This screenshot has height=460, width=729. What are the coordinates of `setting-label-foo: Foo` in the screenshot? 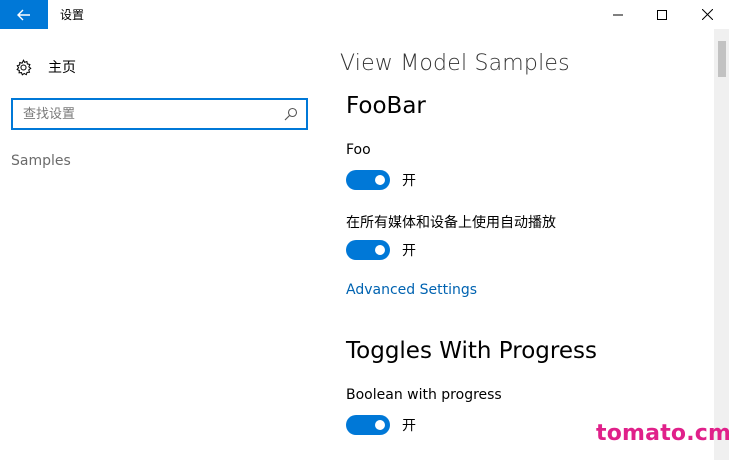 It's located at (358, 150).